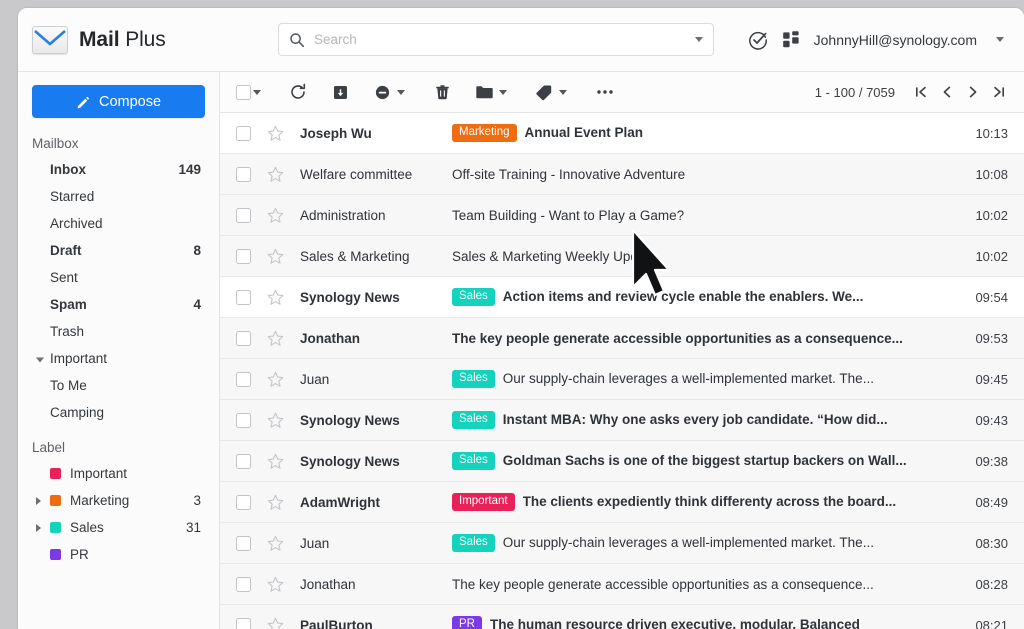  Describe the element at coordinates (118, 250) in the screenshot. I see `sidebar-item-draft: Draft 8` at that location.